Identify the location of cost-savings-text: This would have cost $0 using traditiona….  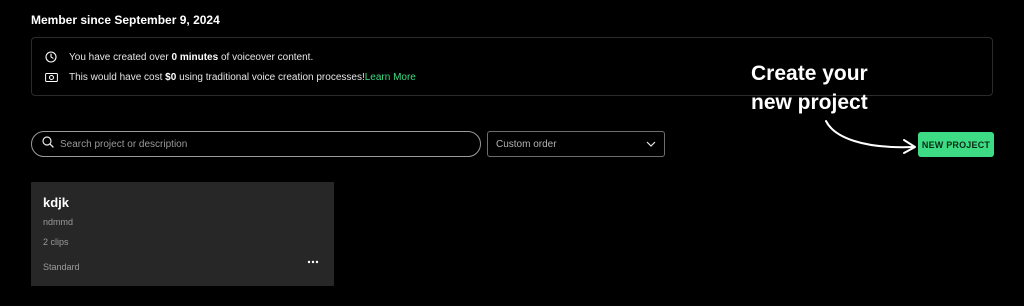
(242, 77).